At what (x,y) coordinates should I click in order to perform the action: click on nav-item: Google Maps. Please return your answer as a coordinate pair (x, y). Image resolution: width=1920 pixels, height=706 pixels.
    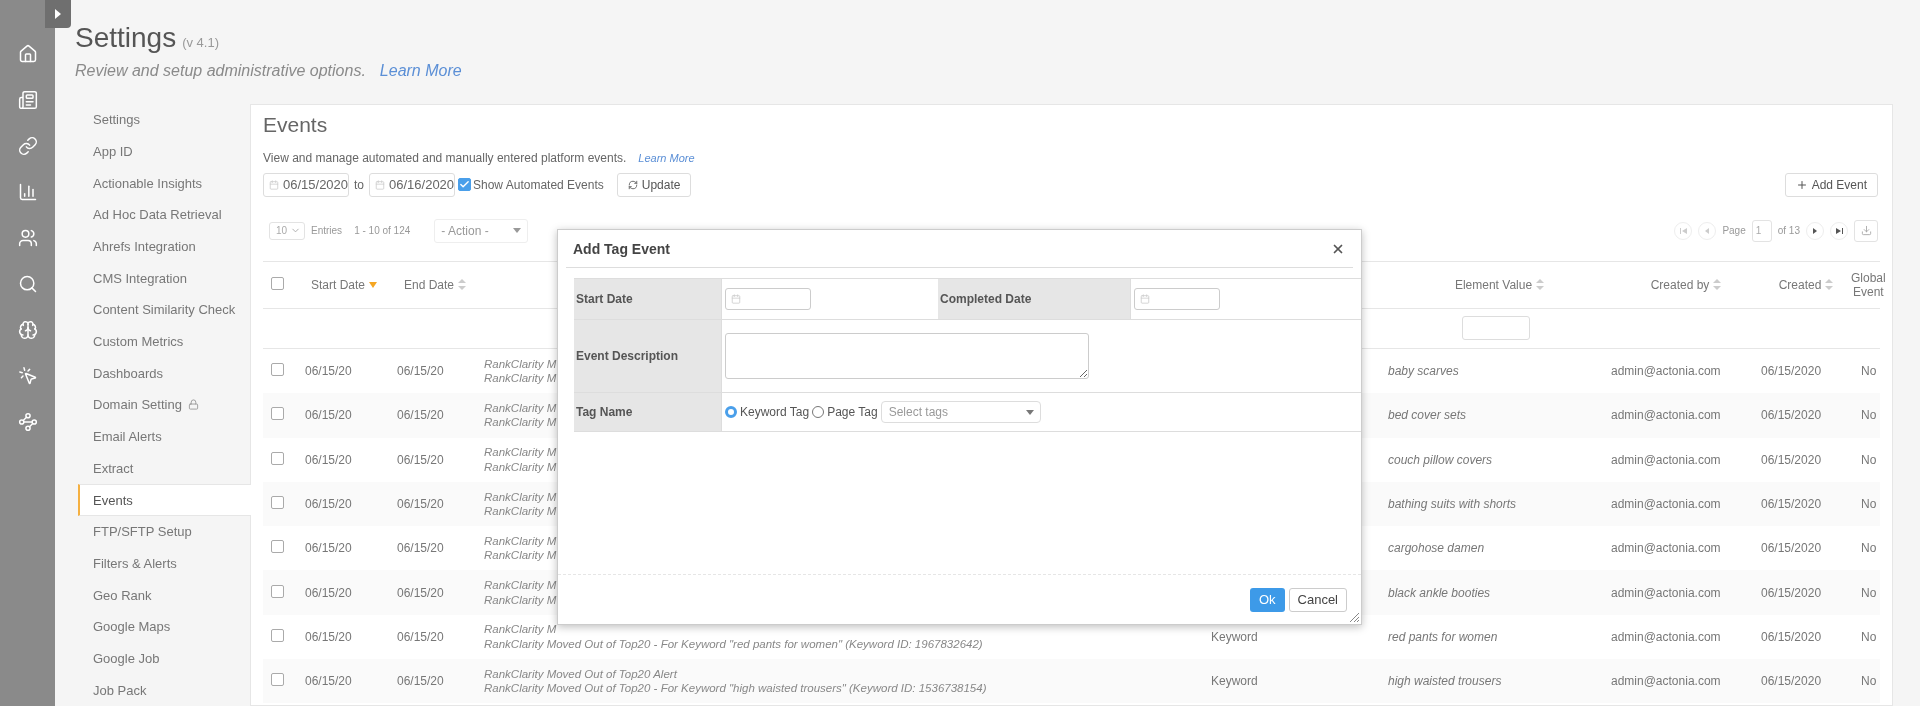
    Looking at the image, I should click on (164, 626).